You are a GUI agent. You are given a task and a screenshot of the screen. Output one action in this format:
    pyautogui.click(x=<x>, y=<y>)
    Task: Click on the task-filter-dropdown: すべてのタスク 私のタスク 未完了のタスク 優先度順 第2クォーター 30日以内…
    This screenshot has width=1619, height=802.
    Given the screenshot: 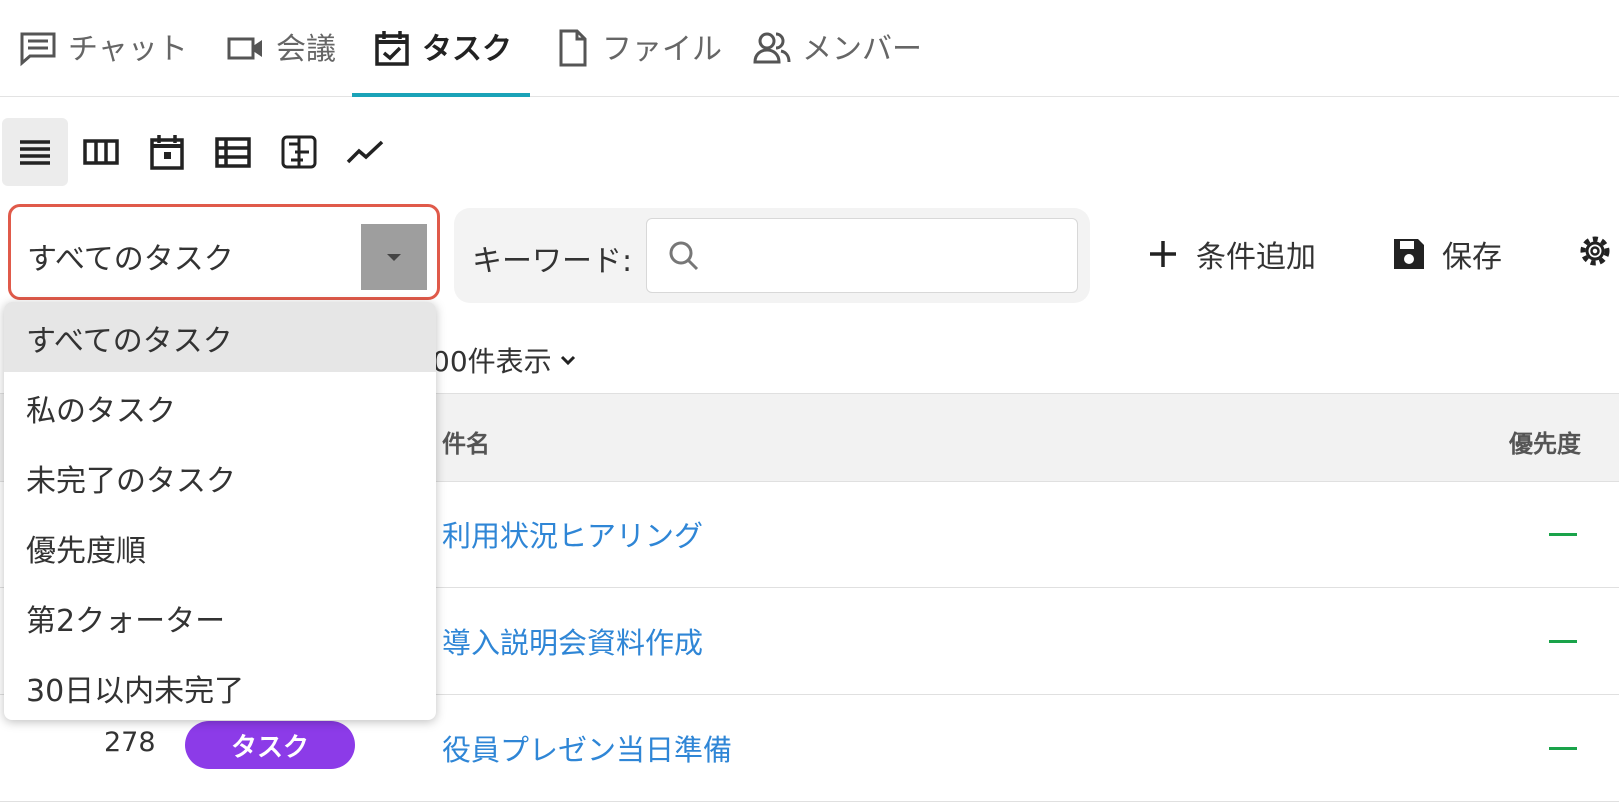 What is the action you would take?
    pyautogui.click(x=220, y=511)
    